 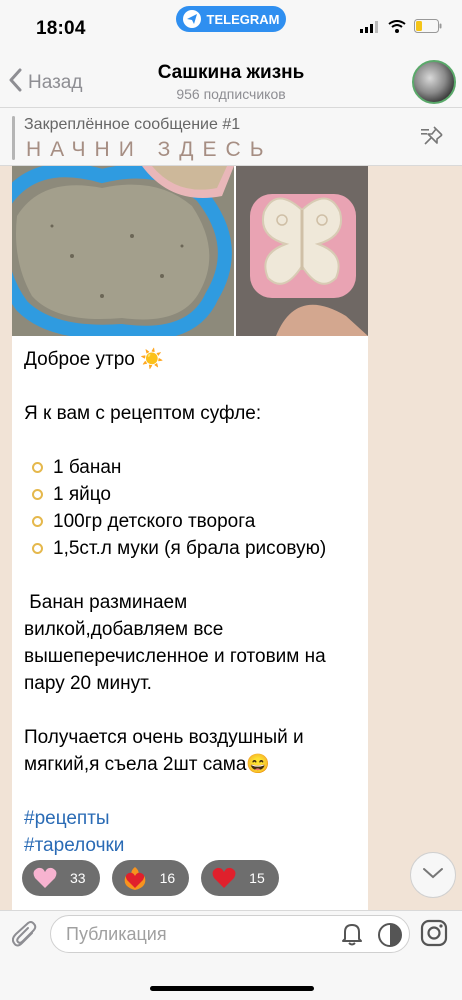 What do you see at coordinates (175, 656) in the screenshot?
I see `step-line: вышеперечисленное и готовим на` at bounding box center [175, 656].